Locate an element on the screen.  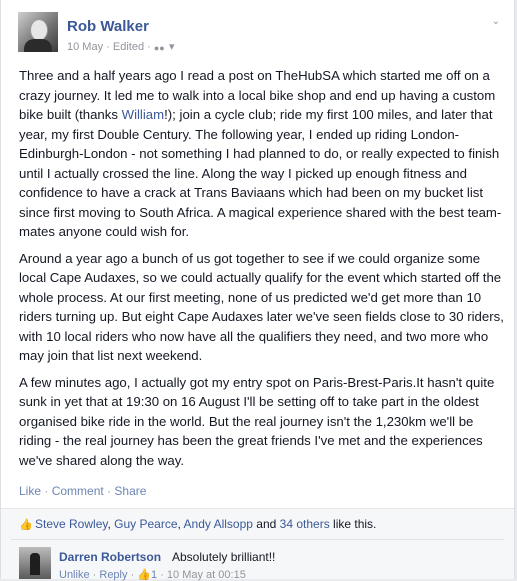
commenter-avatar is located at coordinates (35, 563).